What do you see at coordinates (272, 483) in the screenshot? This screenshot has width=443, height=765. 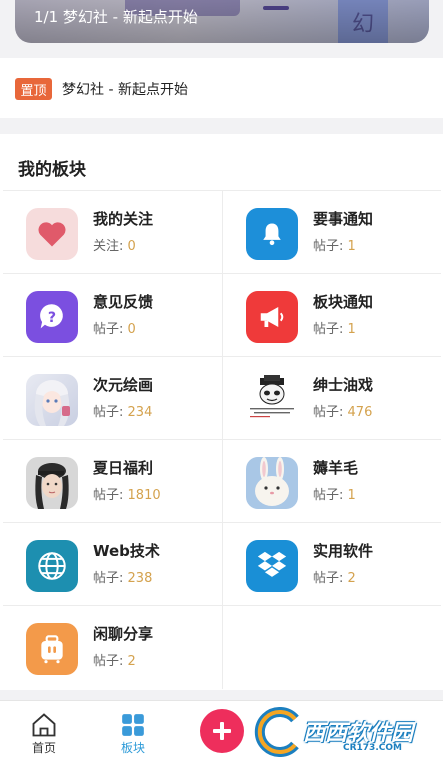 I see `rabbit-avatar` at bounding box center [272, 483].